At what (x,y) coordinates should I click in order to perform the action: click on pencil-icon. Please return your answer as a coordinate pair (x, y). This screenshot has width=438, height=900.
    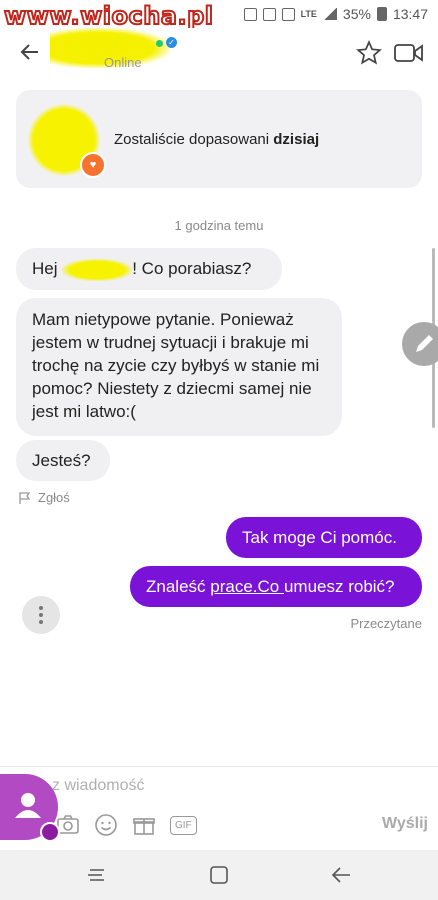
    Looking at the image, I should click on (424, 343).